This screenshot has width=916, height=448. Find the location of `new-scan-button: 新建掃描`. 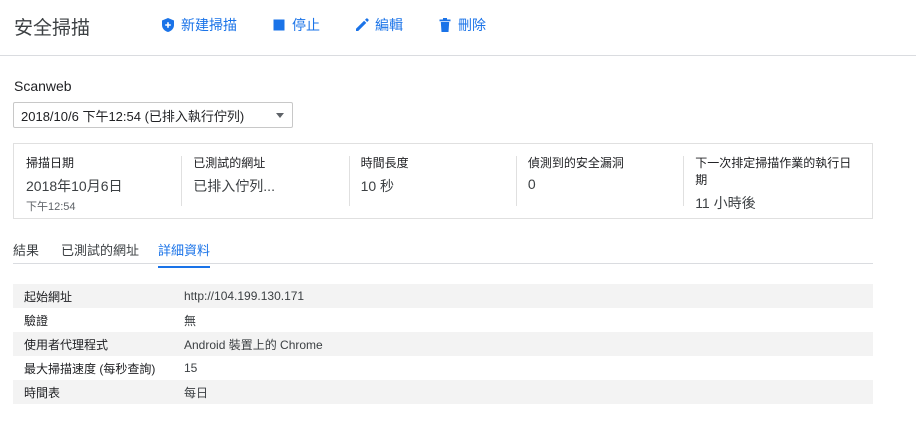

new-scan-button: 新建掃描 is located at coordinates (198, 25).